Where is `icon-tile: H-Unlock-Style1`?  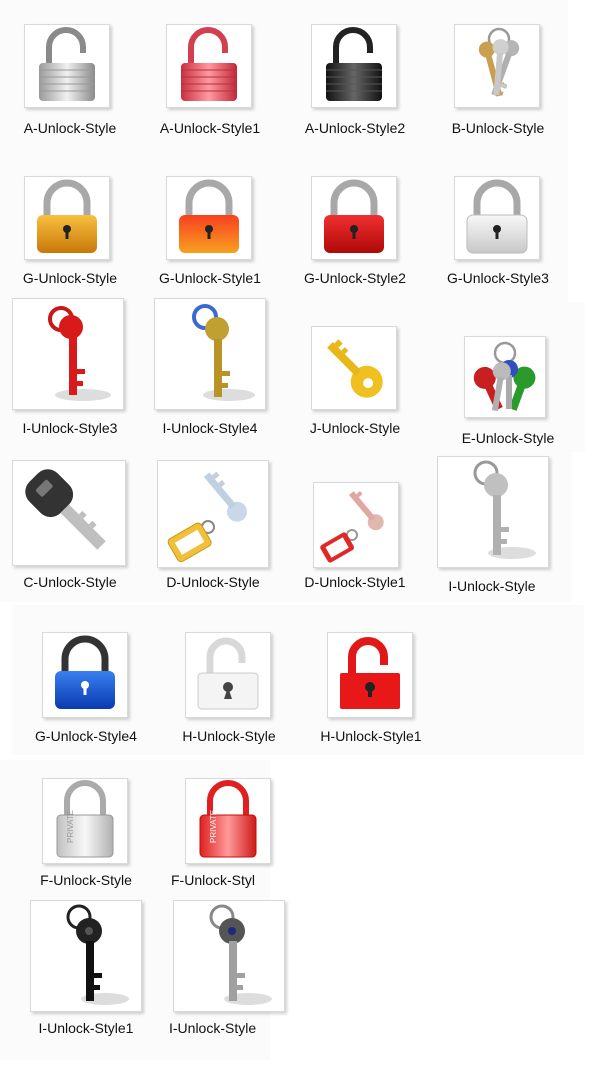 icon-tile: H-Unlock-Style1 is located at coordinates (371, 695).